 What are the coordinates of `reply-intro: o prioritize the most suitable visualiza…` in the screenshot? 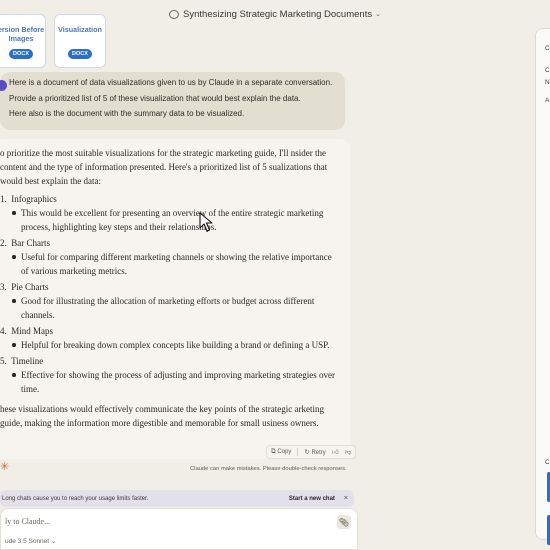 It's located at (164, 167).